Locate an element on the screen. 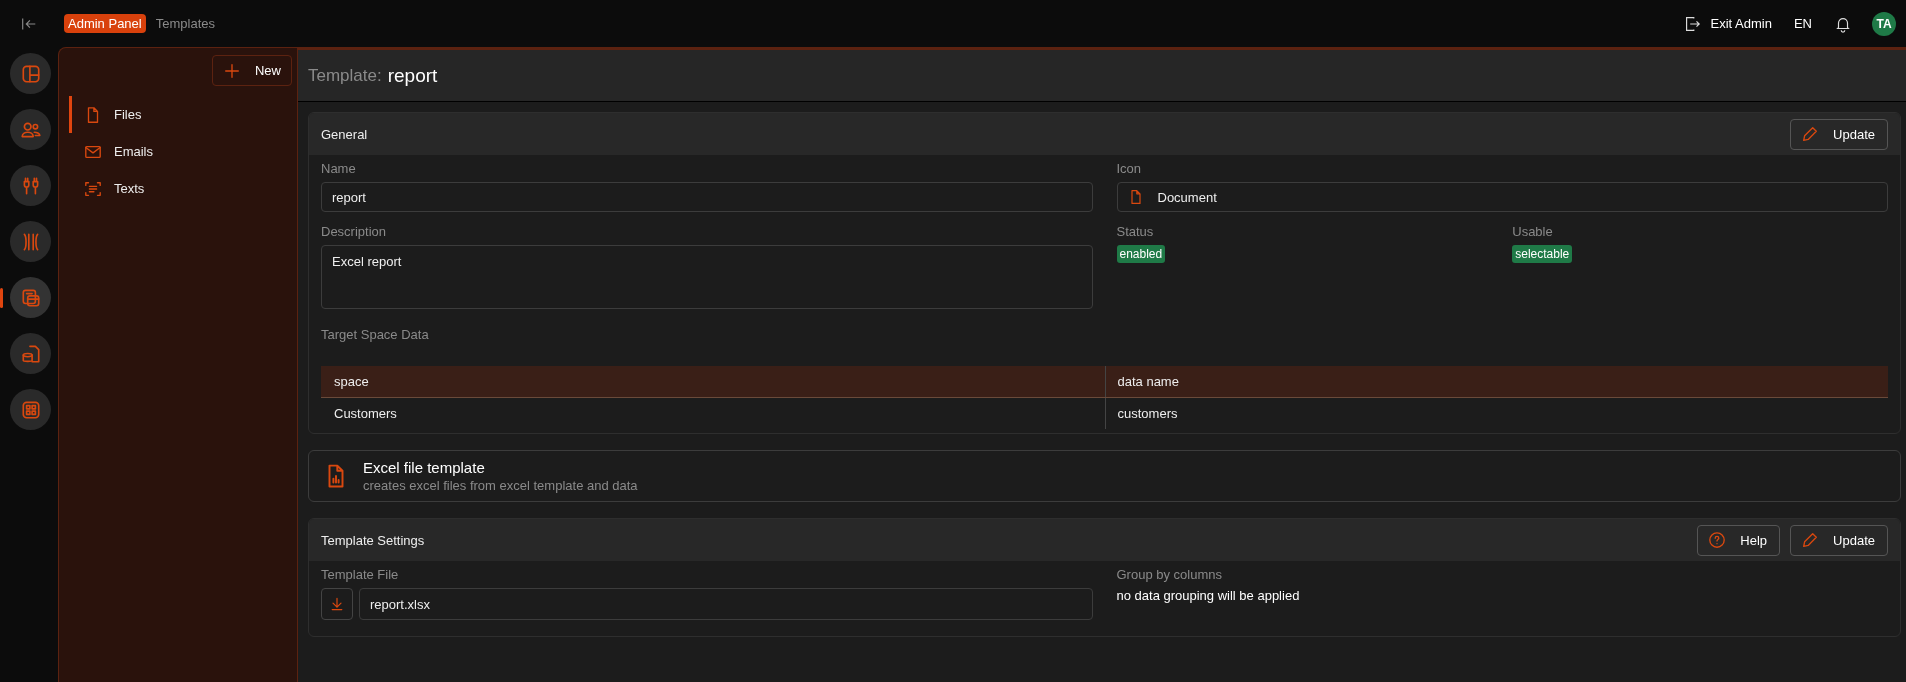 The height and width of the screenshot is (682, 1906). grid-icon is located at coordinates (30, 409).